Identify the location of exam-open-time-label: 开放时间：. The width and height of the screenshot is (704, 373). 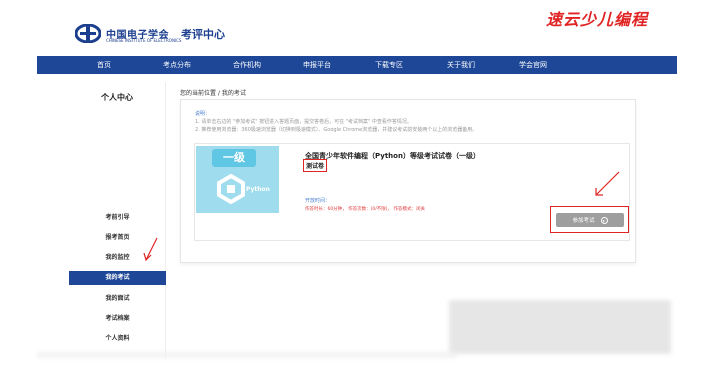
(318, 201).